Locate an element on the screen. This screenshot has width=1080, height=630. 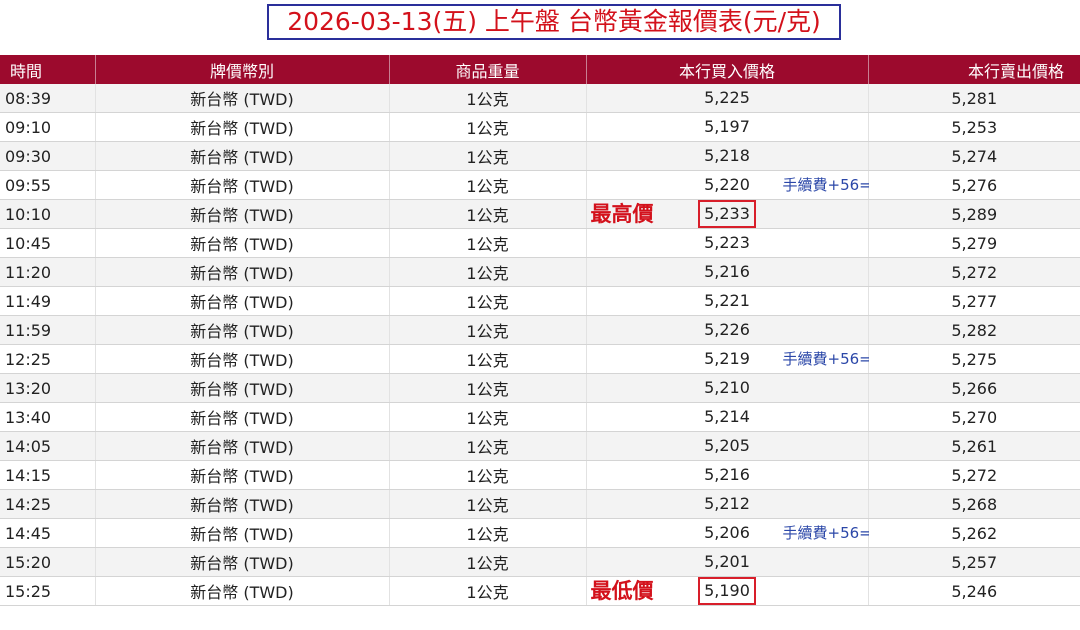
cell-time: 11:59 is located at coordinates (48, 330).